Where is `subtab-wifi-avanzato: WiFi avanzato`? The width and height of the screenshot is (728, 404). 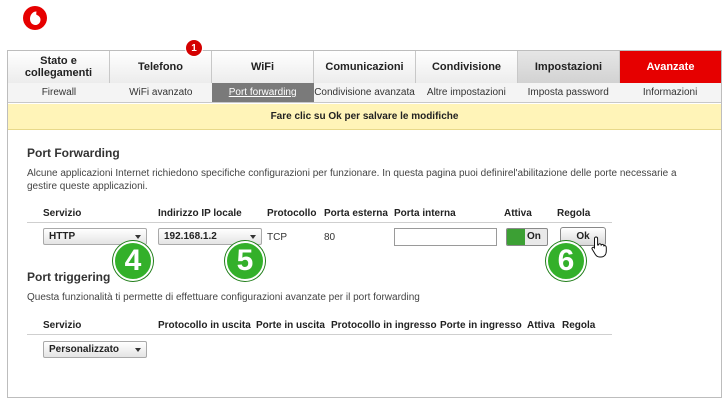
subtab-wifi-avanzato: WiFi avanzato is located at coordinates (161, 92).